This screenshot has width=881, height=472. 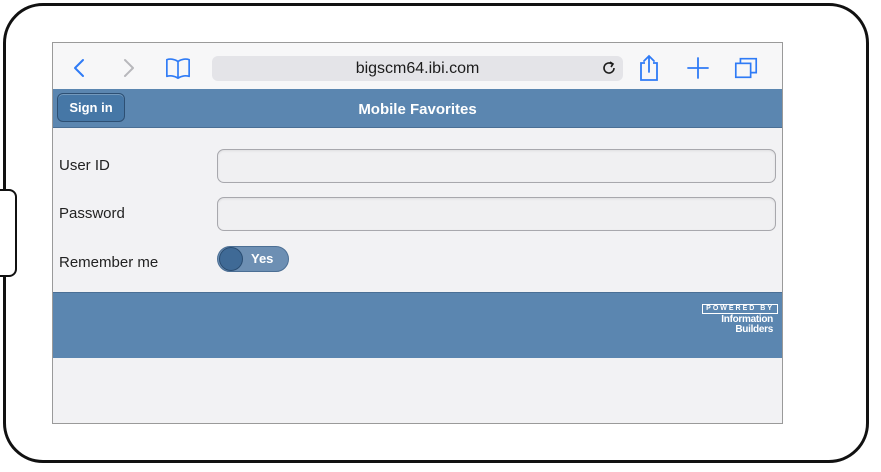 I want to click on url-text: bigscm64.ibi.com, so click(x=417, y=68).